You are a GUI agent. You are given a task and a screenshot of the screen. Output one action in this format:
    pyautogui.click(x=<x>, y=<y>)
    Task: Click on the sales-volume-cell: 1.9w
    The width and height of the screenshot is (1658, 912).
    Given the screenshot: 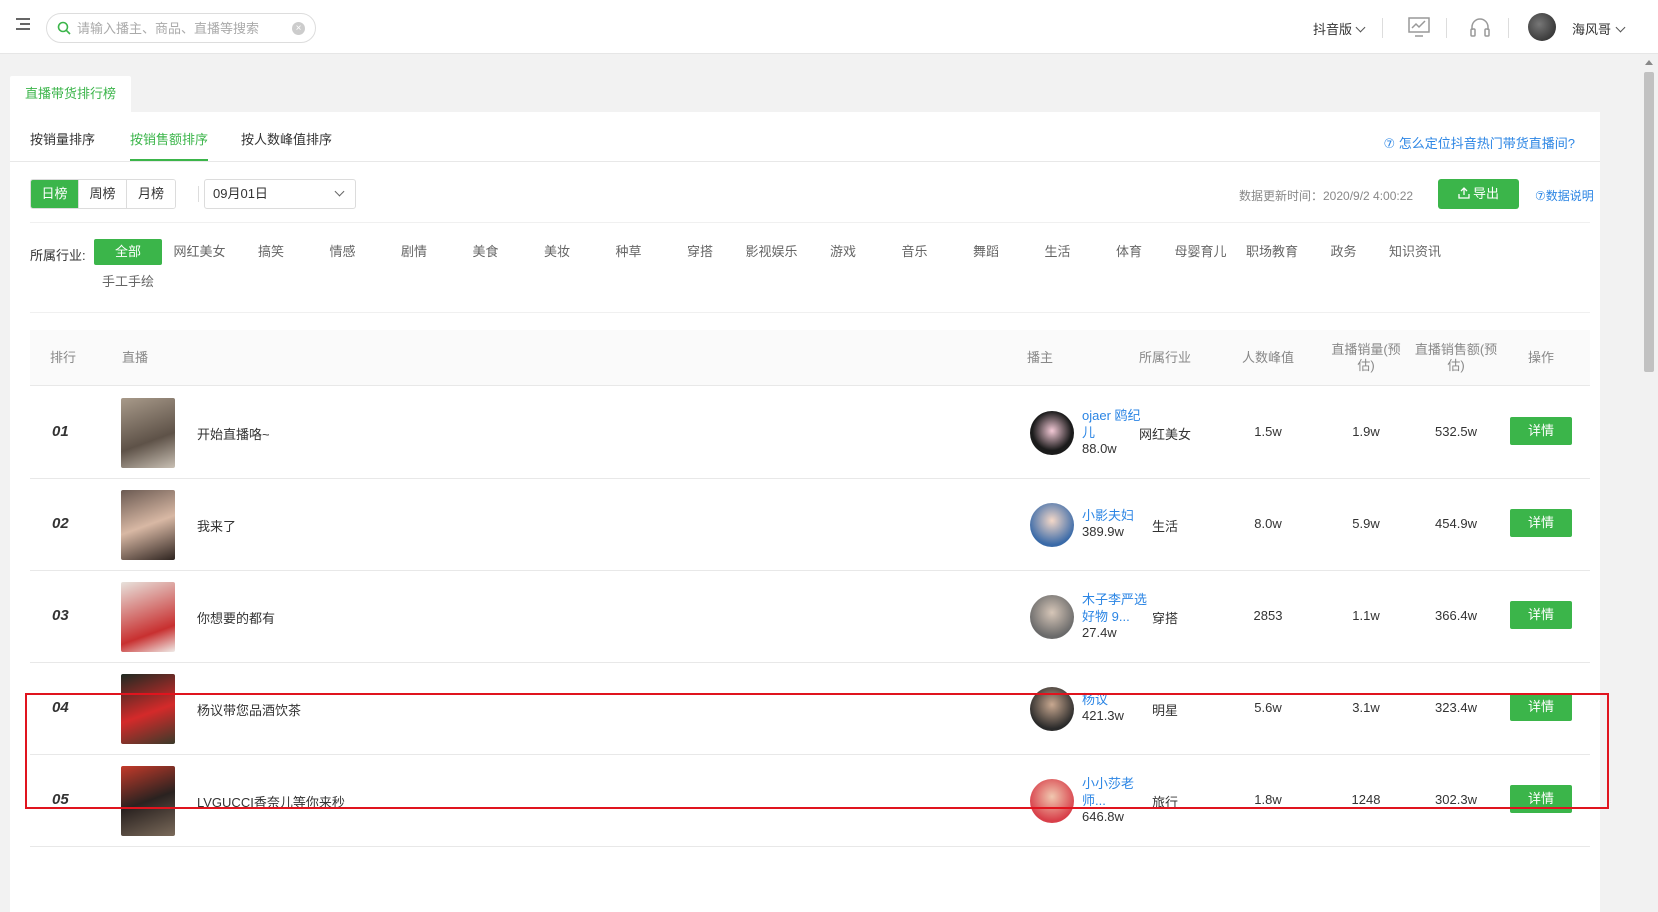 What is the action you would take?
    pyautogui.click(x=1366, y=431)
    